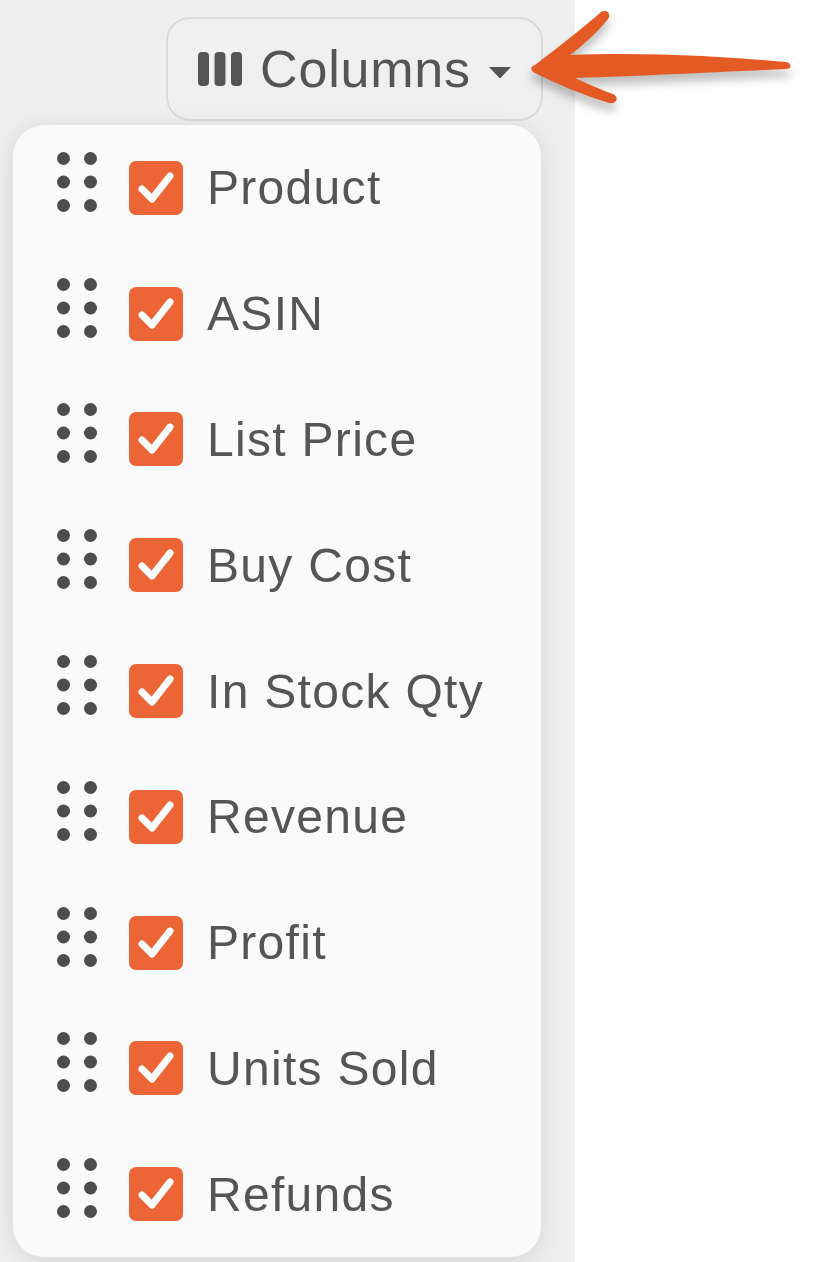 Image resolution: width=814 pixels, height=1262 pixels. What do you see at coordinates (346, 691) in the screenshot?
I see `column-option-label: In Stock Qty` at bounding box center [346, 691].